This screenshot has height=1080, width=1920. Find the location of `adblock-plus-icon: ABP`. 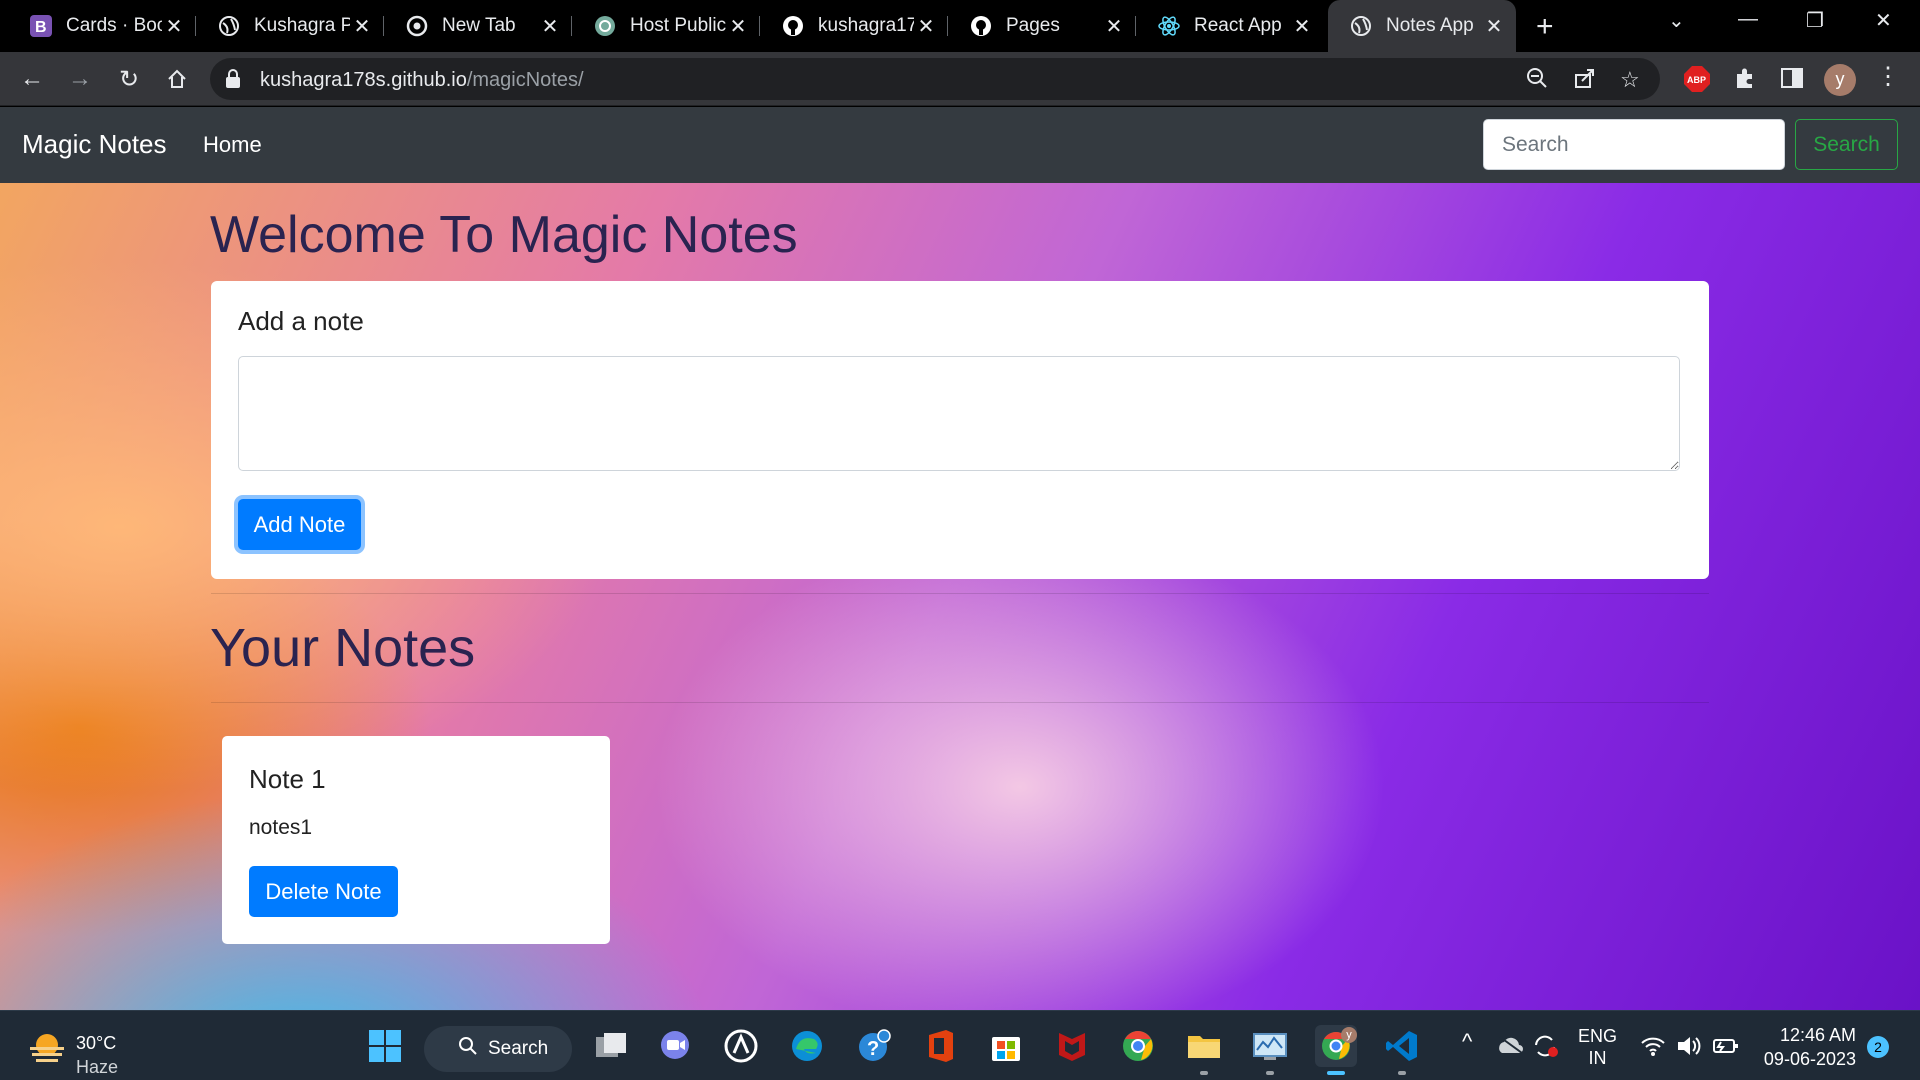

adblock-plus-icon: ABP is located at coordinates (1697, 81).